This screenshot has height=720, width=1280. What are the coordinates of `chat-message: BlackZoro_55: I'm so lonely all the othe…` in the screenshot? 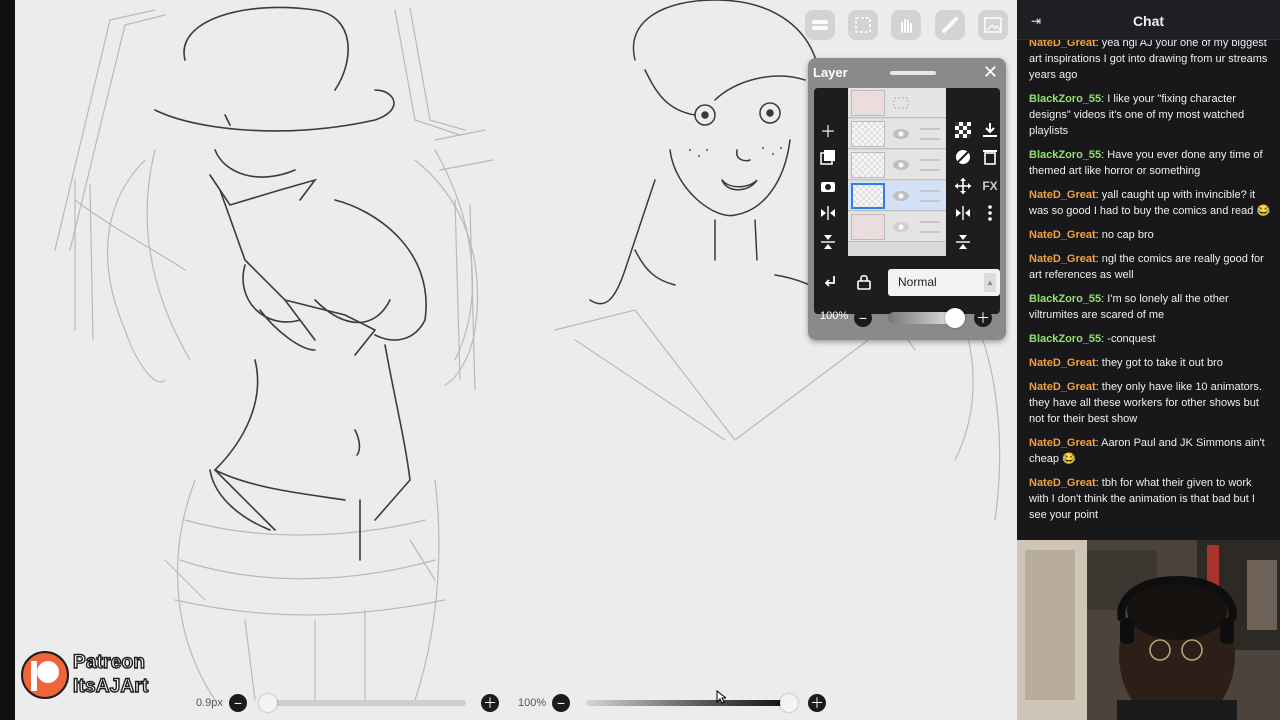 It's located at (1129, 307).